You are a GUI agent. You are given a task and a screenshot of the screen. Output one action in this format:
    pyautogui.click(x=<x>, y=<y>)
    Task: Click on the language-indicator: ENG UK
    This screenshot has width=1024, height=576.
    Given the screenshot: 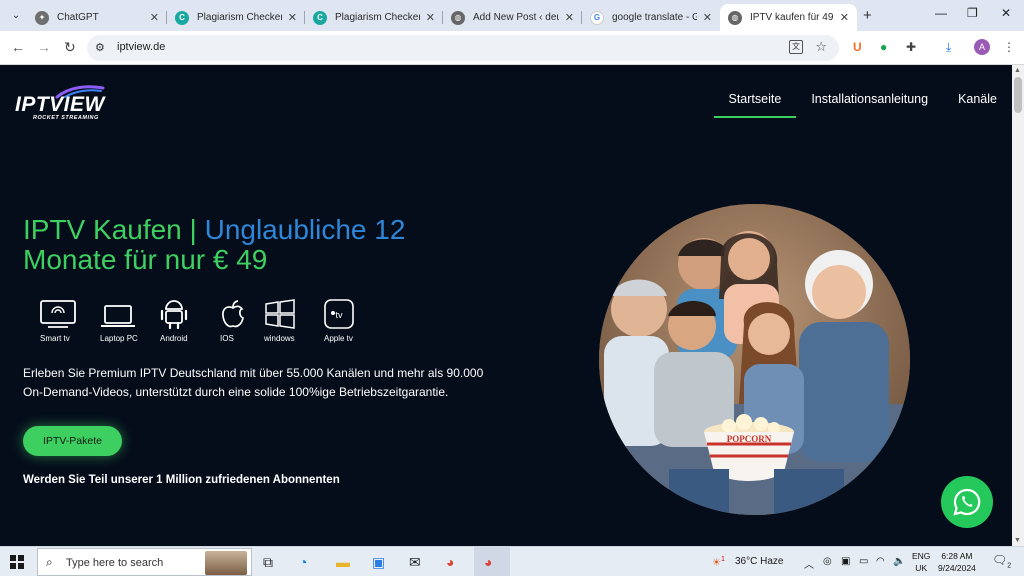 What is the action you would take?
    pyautogui.click(x=921, y=562)
    